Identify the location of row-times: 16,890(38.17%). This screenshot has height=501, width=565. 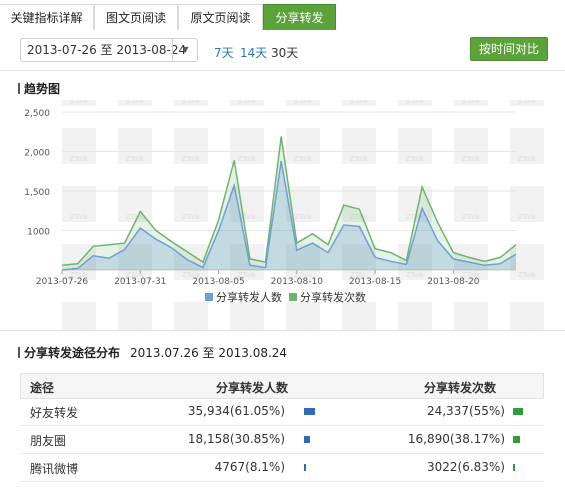
(456, 439).